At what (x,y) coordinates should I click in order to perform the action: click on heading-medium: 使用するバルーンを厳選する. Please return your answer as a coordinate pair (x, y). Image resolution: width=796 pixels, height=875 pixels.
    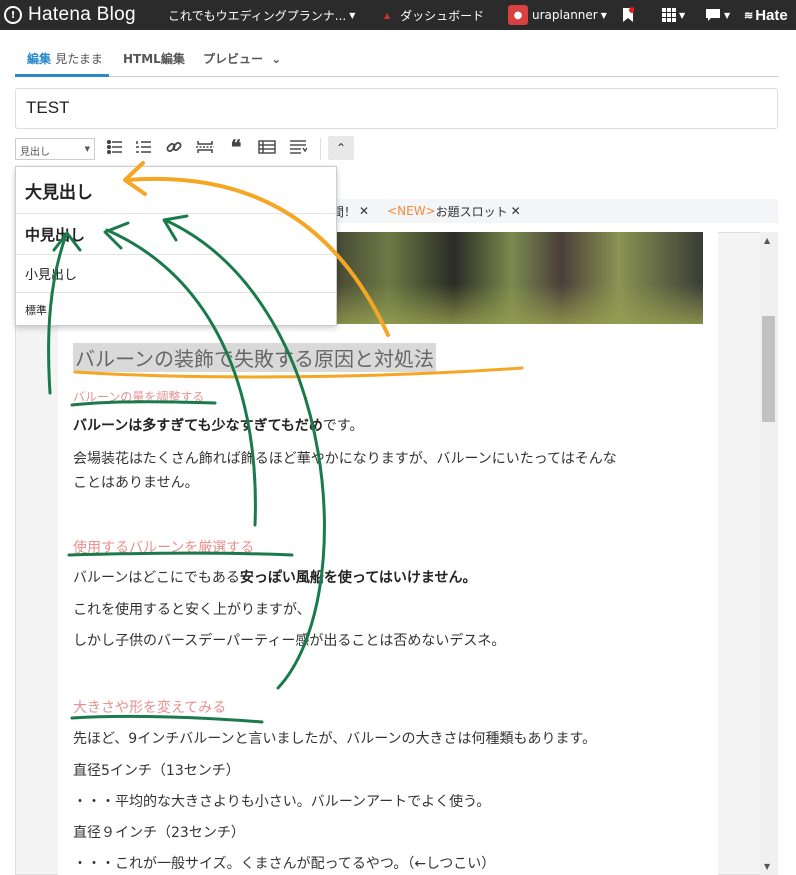
    Looking at the image, I should click on (164, 548).